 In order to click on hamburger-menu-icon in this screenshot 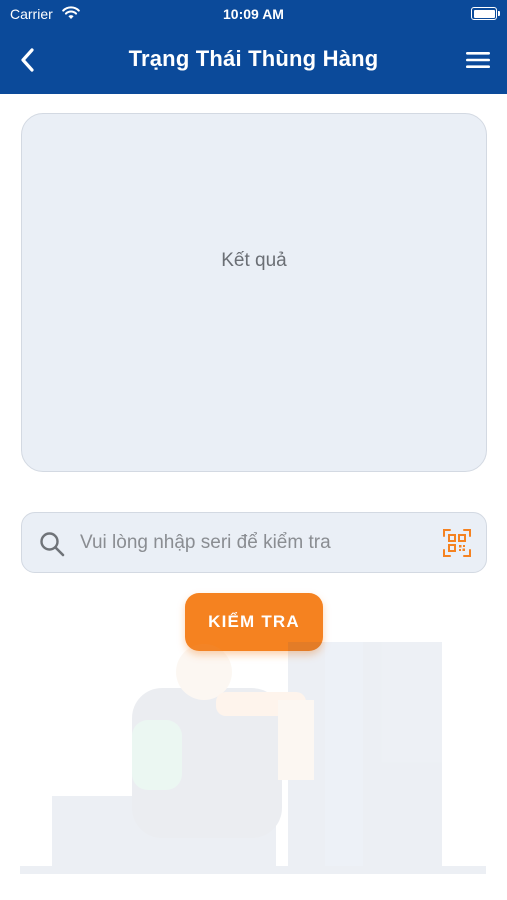, I will do `click(478, 60)`.